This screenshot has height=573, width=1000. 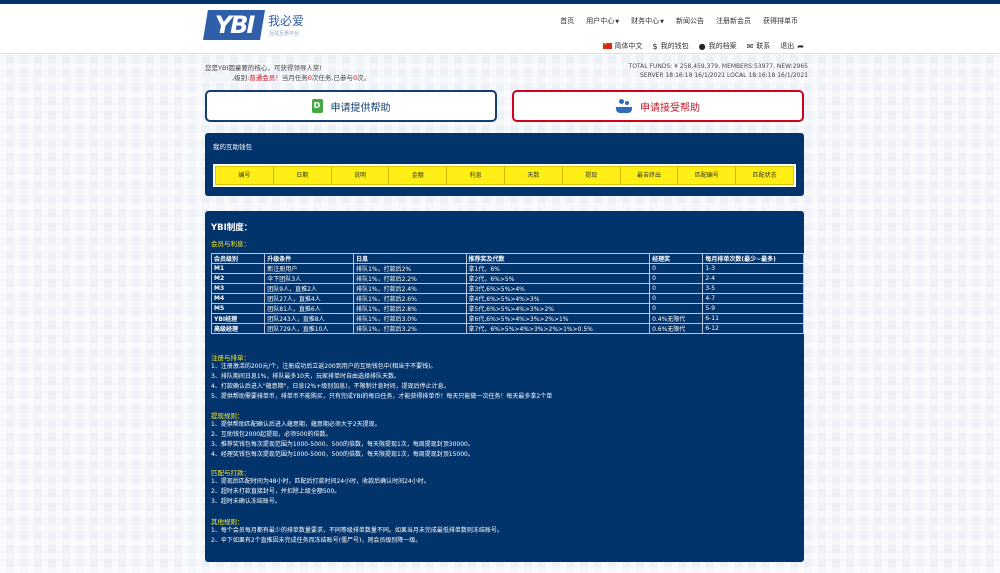 I want to click on table-cell: 5-9, so click(x=753, y=308).